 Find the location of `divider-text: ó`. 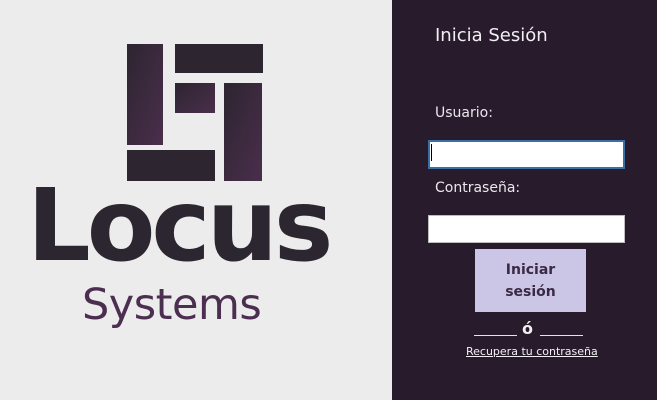

divider-text: ó is located at coordinates (527, 328).